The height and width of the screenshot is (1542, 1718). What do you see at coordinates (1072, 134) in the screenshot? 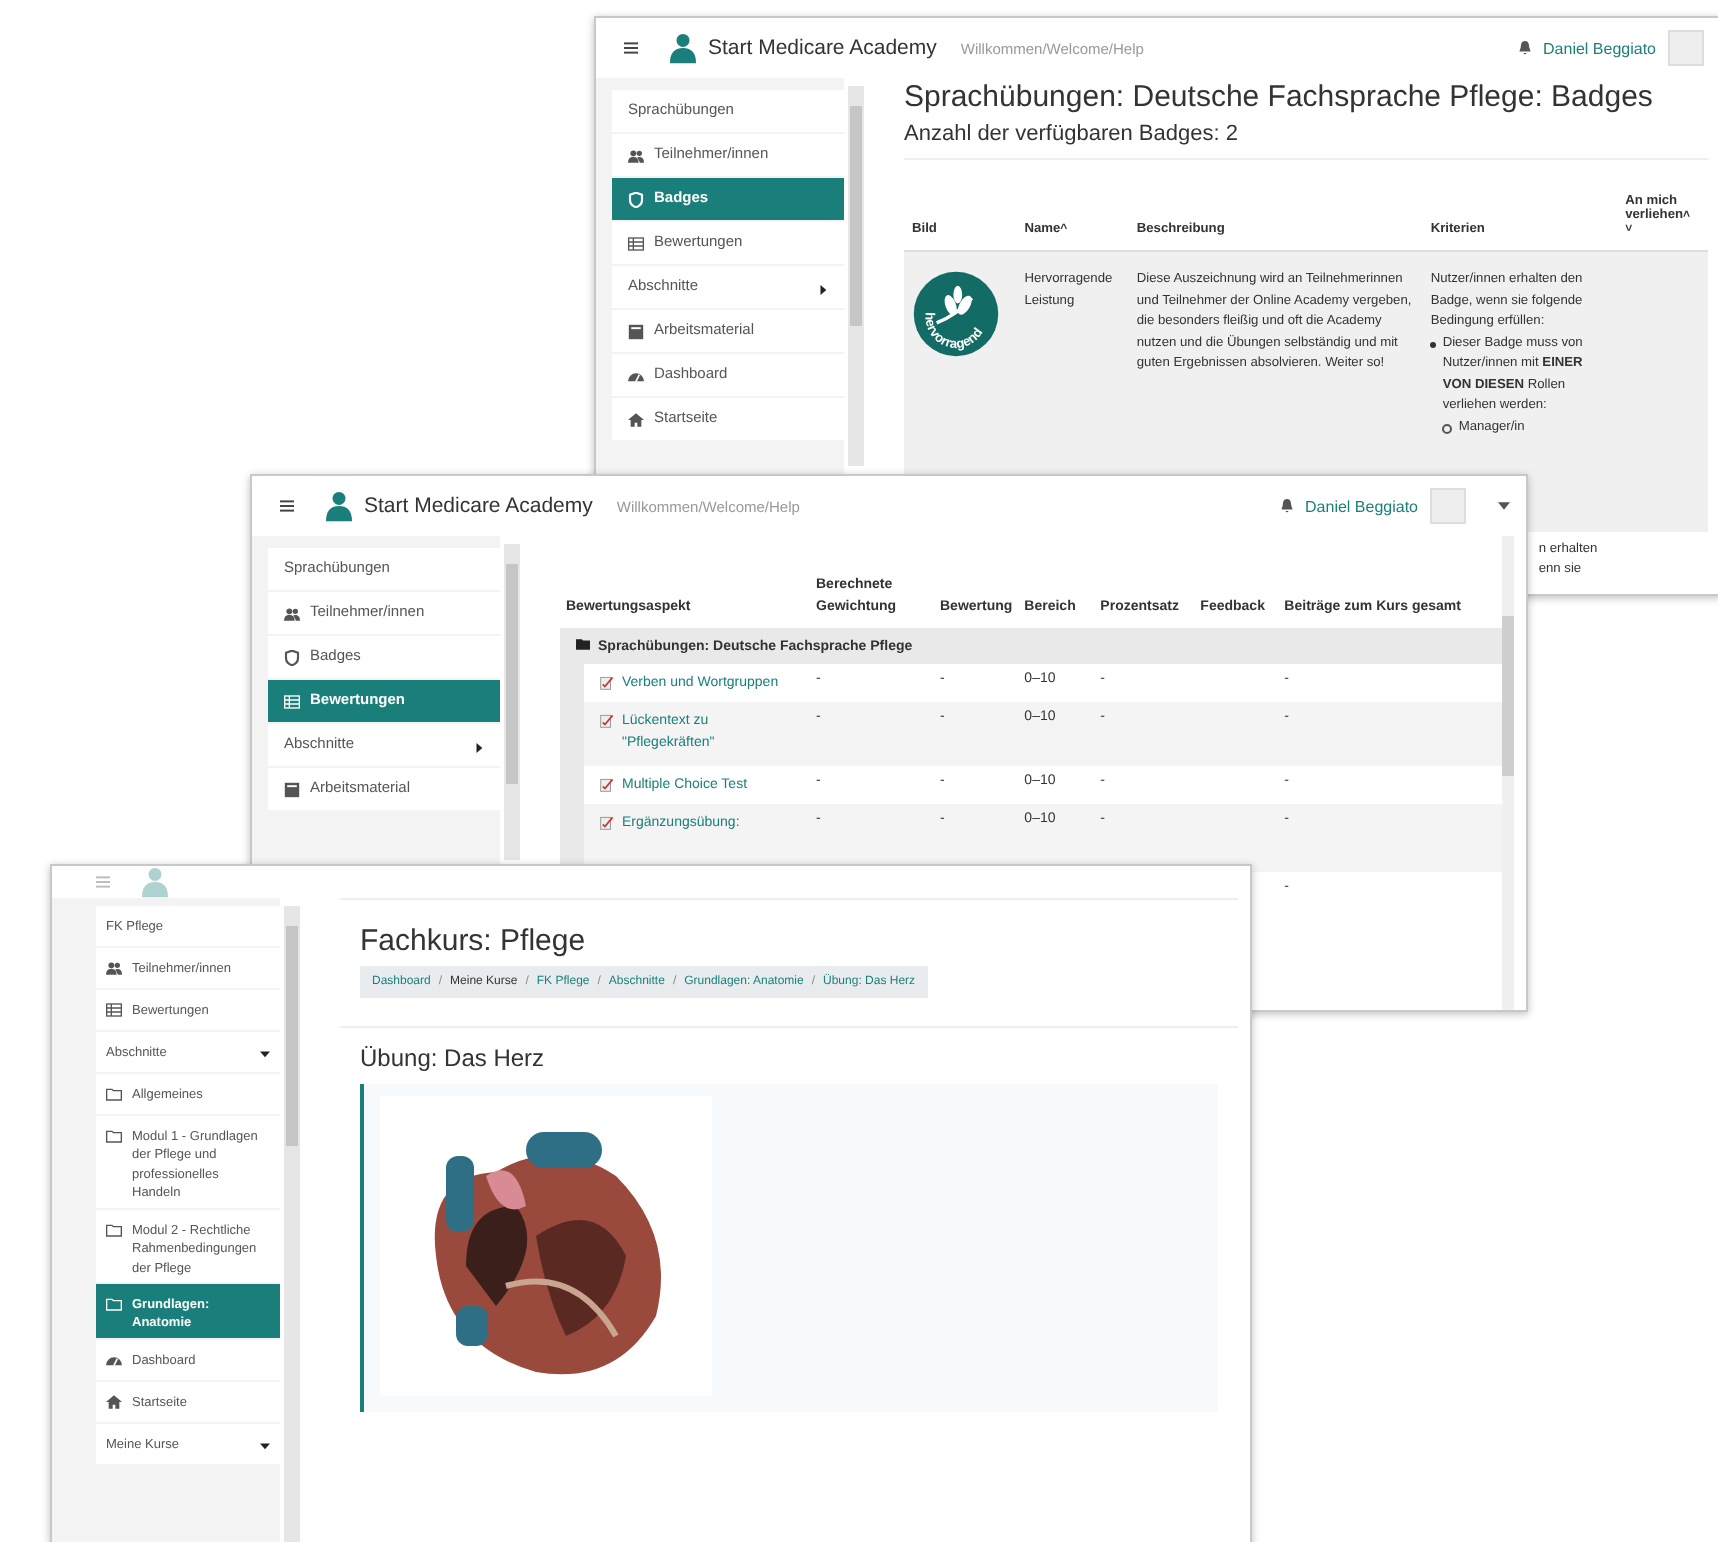
I see `page-subtitle: Anzahl der verfügbaren Badges: 2` at bounding box center [1072, 134].